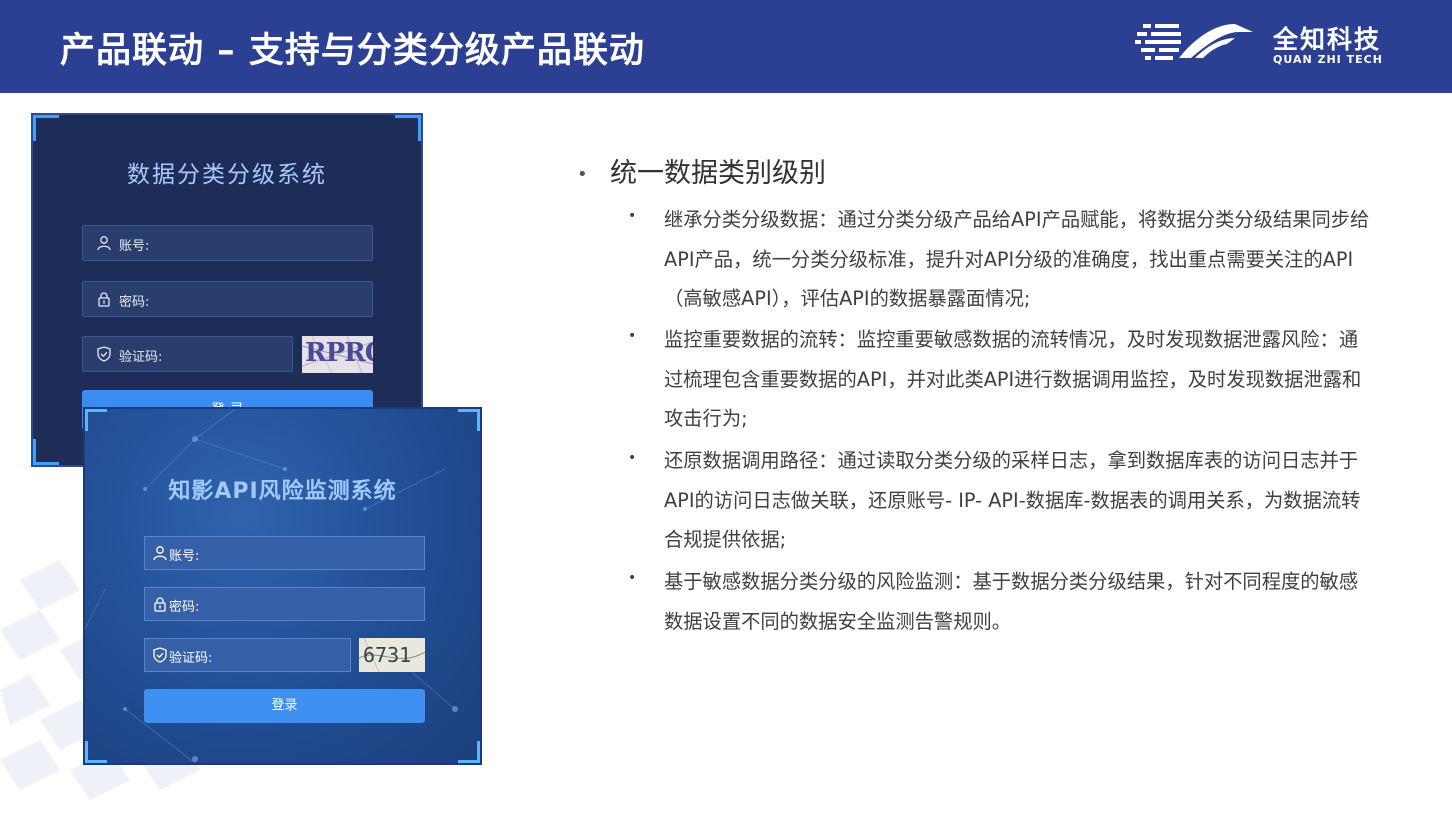 The image size is (1452, 814). What do you see at coordinates (718, 173) in the screenshot?
I see `main-heading: 统一数据类别级别` at bounding box center [718, 173].